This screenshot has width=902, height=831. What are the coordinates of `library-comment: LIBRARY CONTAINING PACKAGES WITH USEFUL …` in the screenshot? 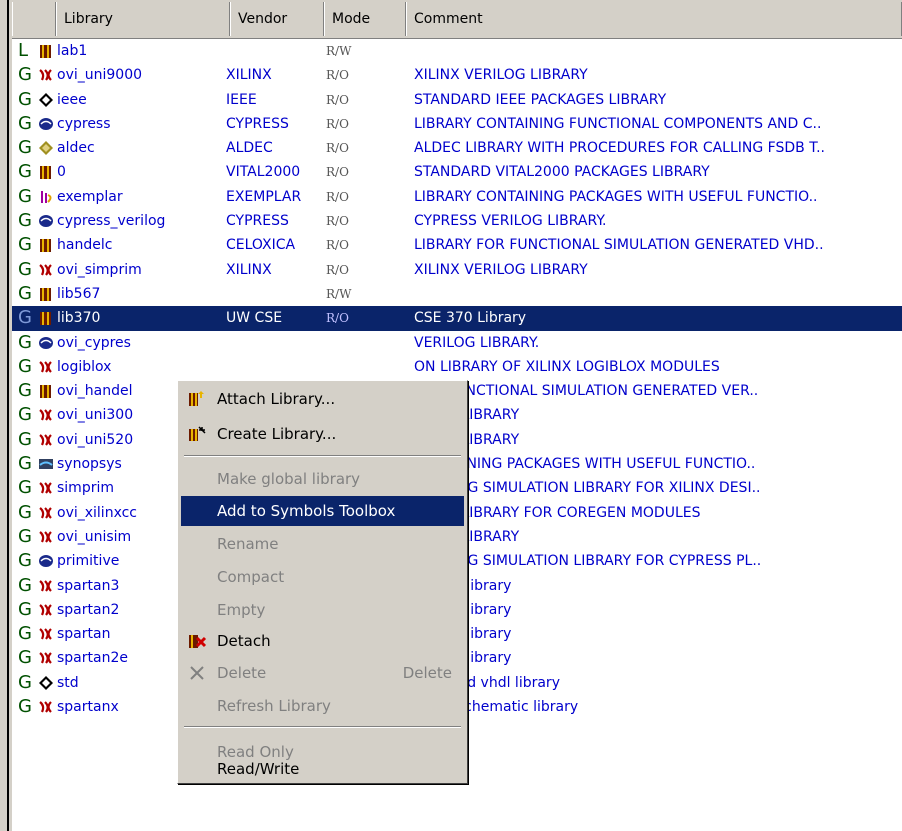 It's located at (616, 196).